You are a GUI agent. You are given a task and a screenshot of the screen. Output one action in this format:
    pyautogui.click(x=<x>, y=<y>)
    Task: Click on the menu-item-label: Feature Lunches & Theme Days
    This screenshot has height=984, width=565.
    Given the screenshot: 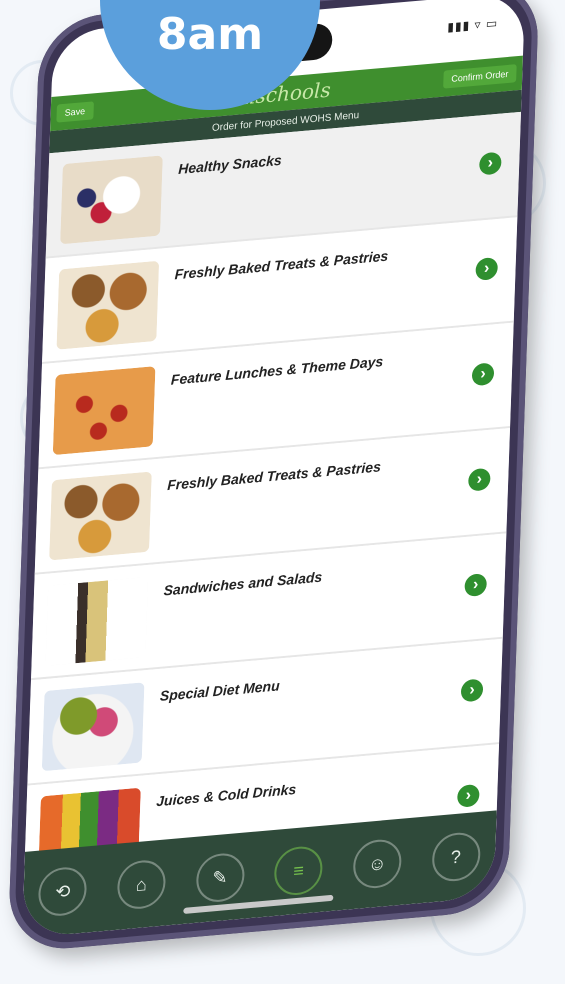 What is the action you would take?
    pyautogui.click(x=277, y=370)
    